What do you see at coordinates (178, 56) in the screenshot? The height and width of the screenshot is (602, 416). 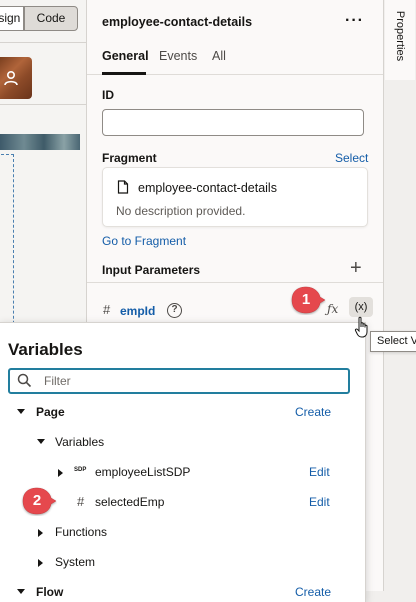 I see `tab-events: Events` at bounding box center [178, 56].